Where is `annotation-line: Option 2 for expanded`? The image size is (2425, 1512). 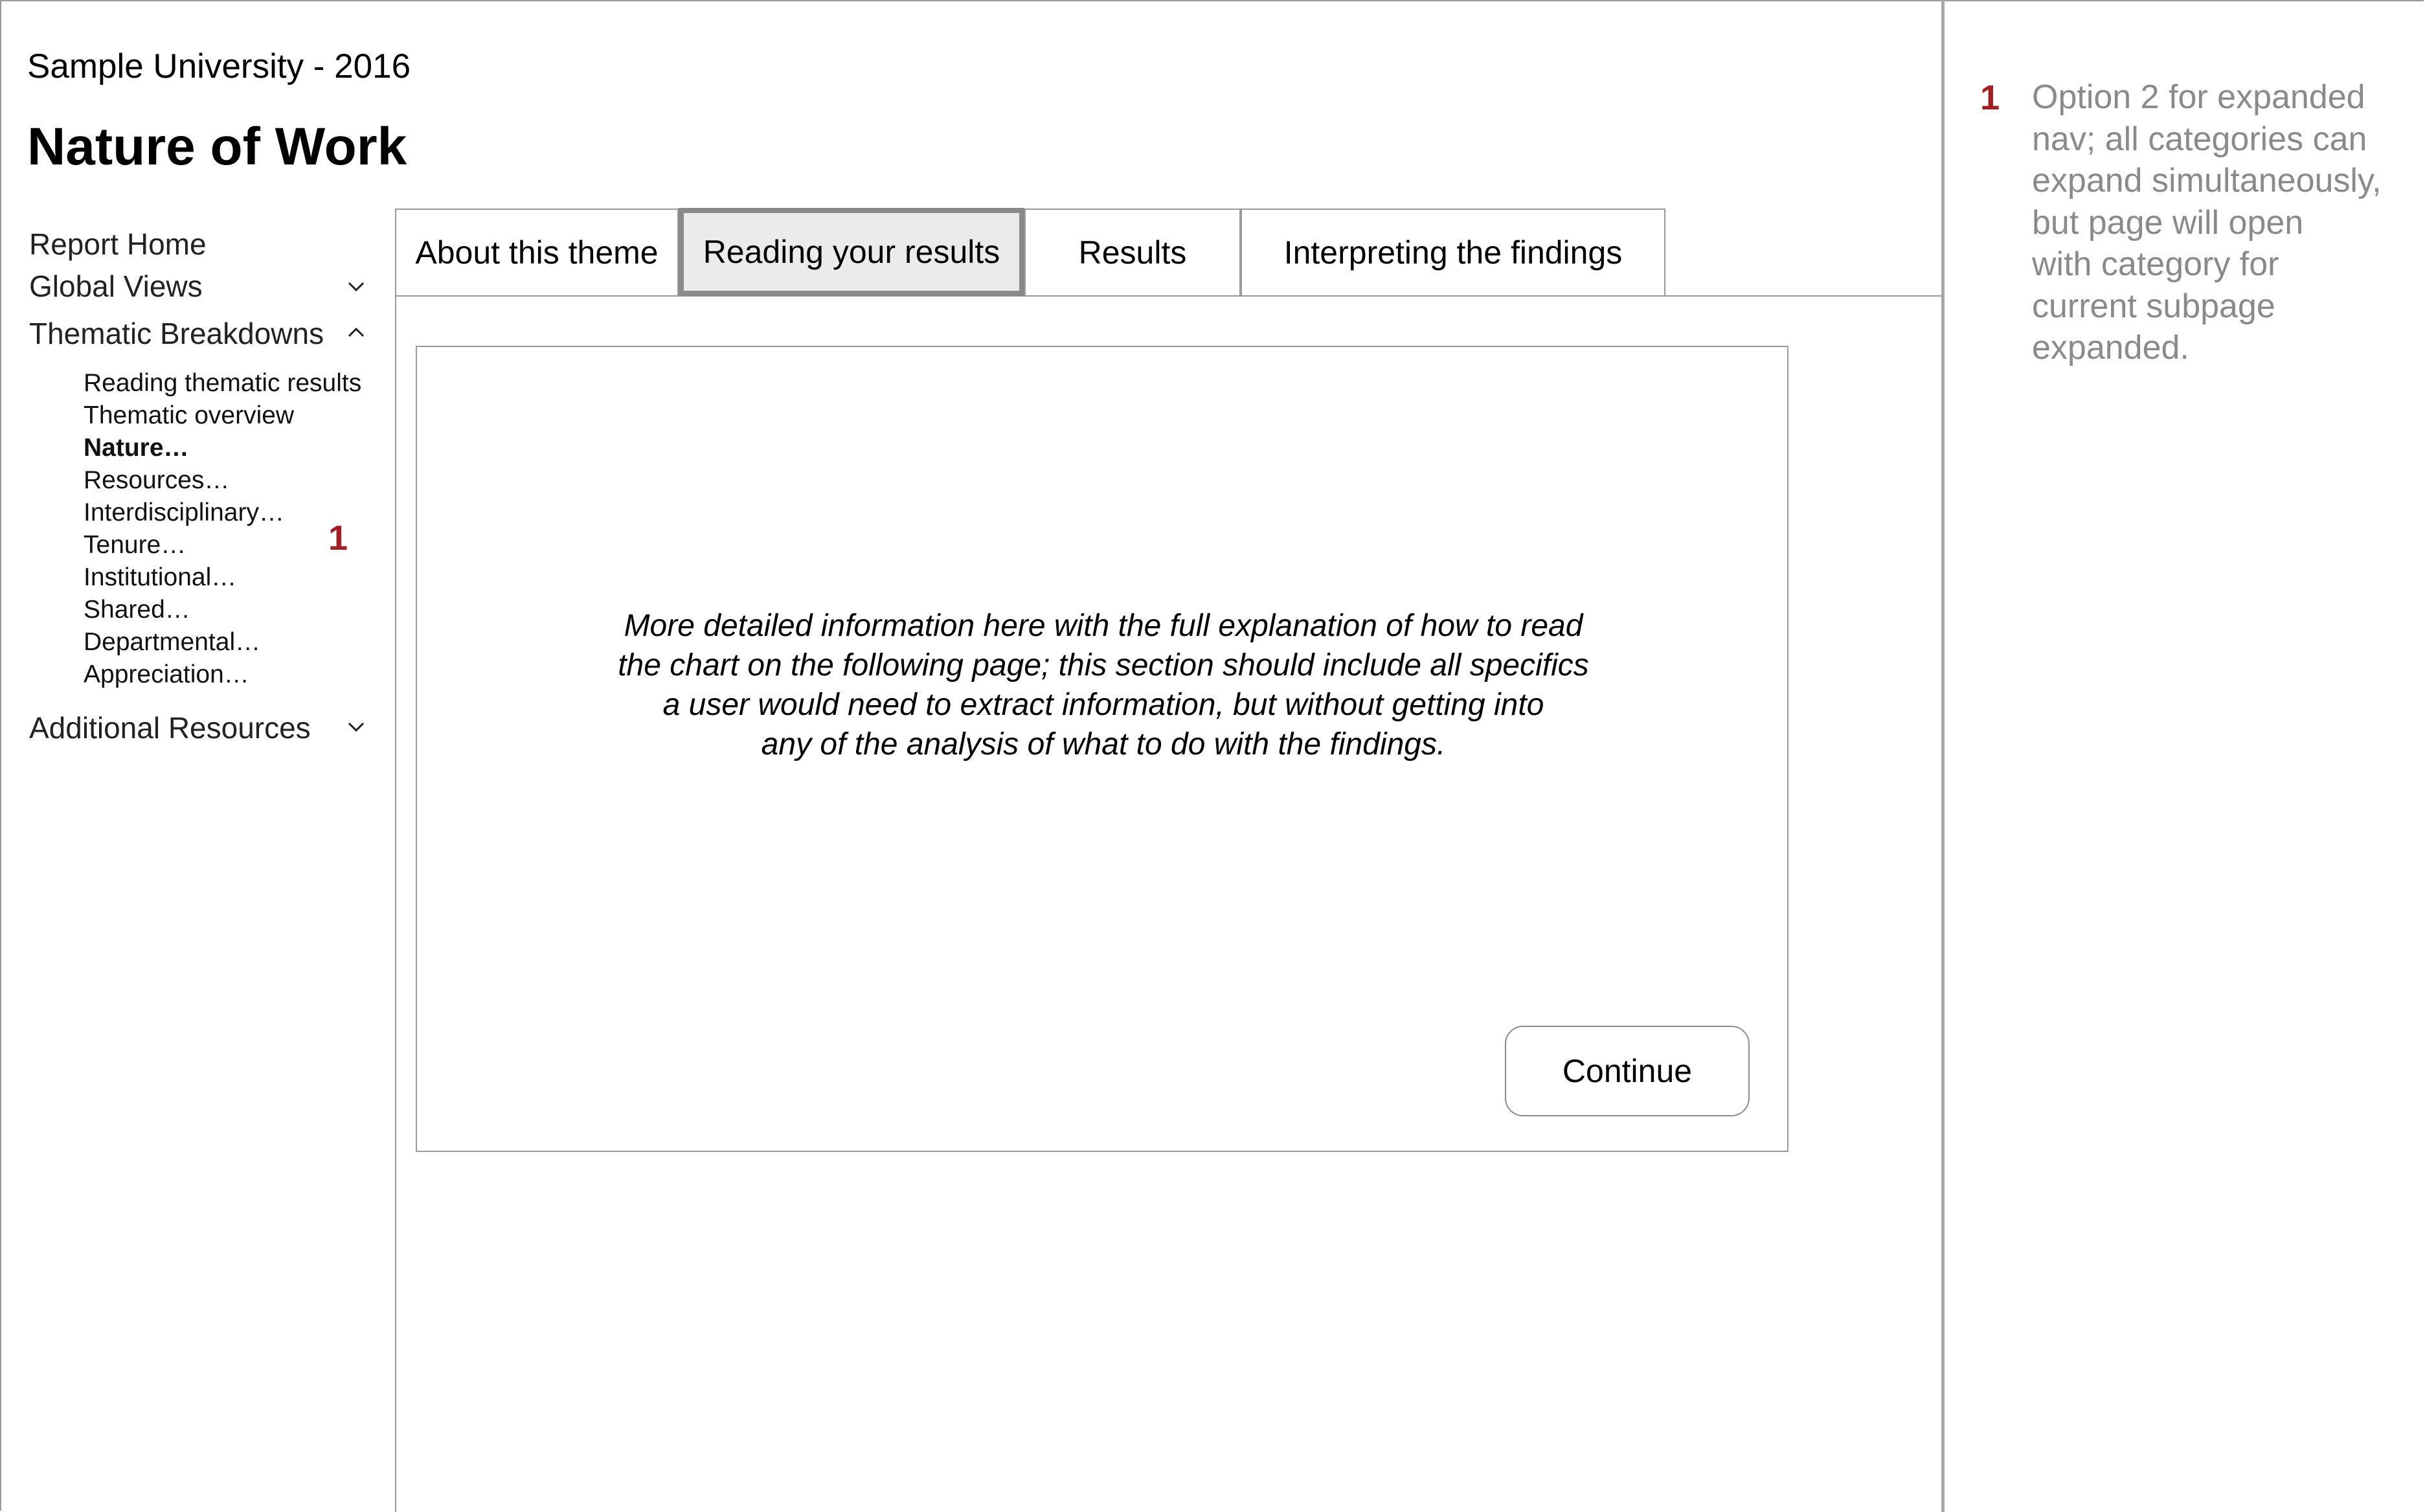 annotation-line: Option 2 for expanded is located at coordinates (2198, 97).